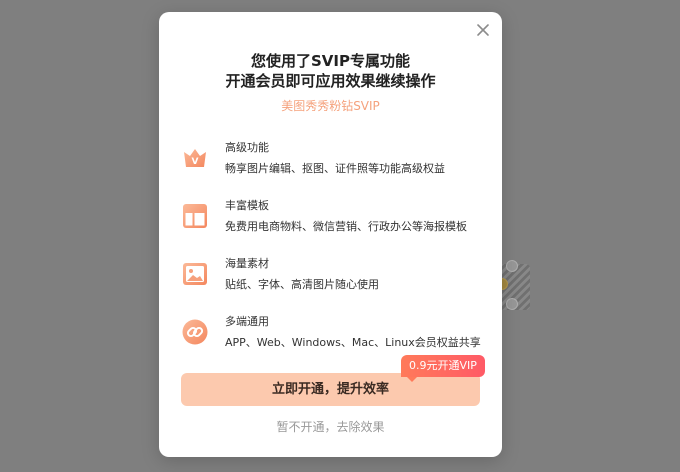 The width and height of the screenshot is (680, 472). I want to click on dialog-title-line2: 开通会员即可应用效果继续操作, so click(330, 81).